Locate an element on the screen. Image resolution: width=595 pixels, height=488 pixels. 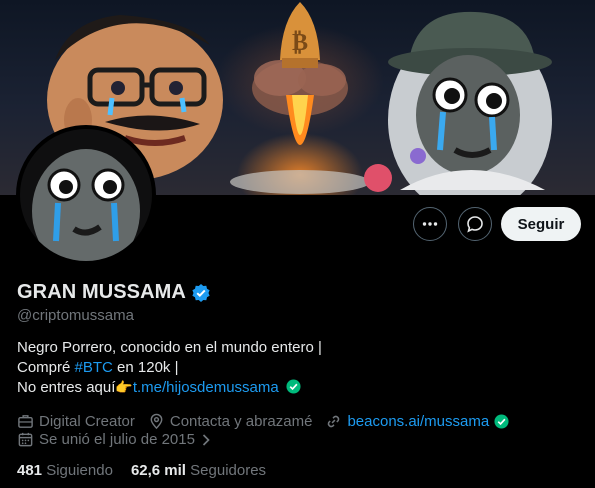
category-item: Digital Creator is located at coordinates (76, 421).